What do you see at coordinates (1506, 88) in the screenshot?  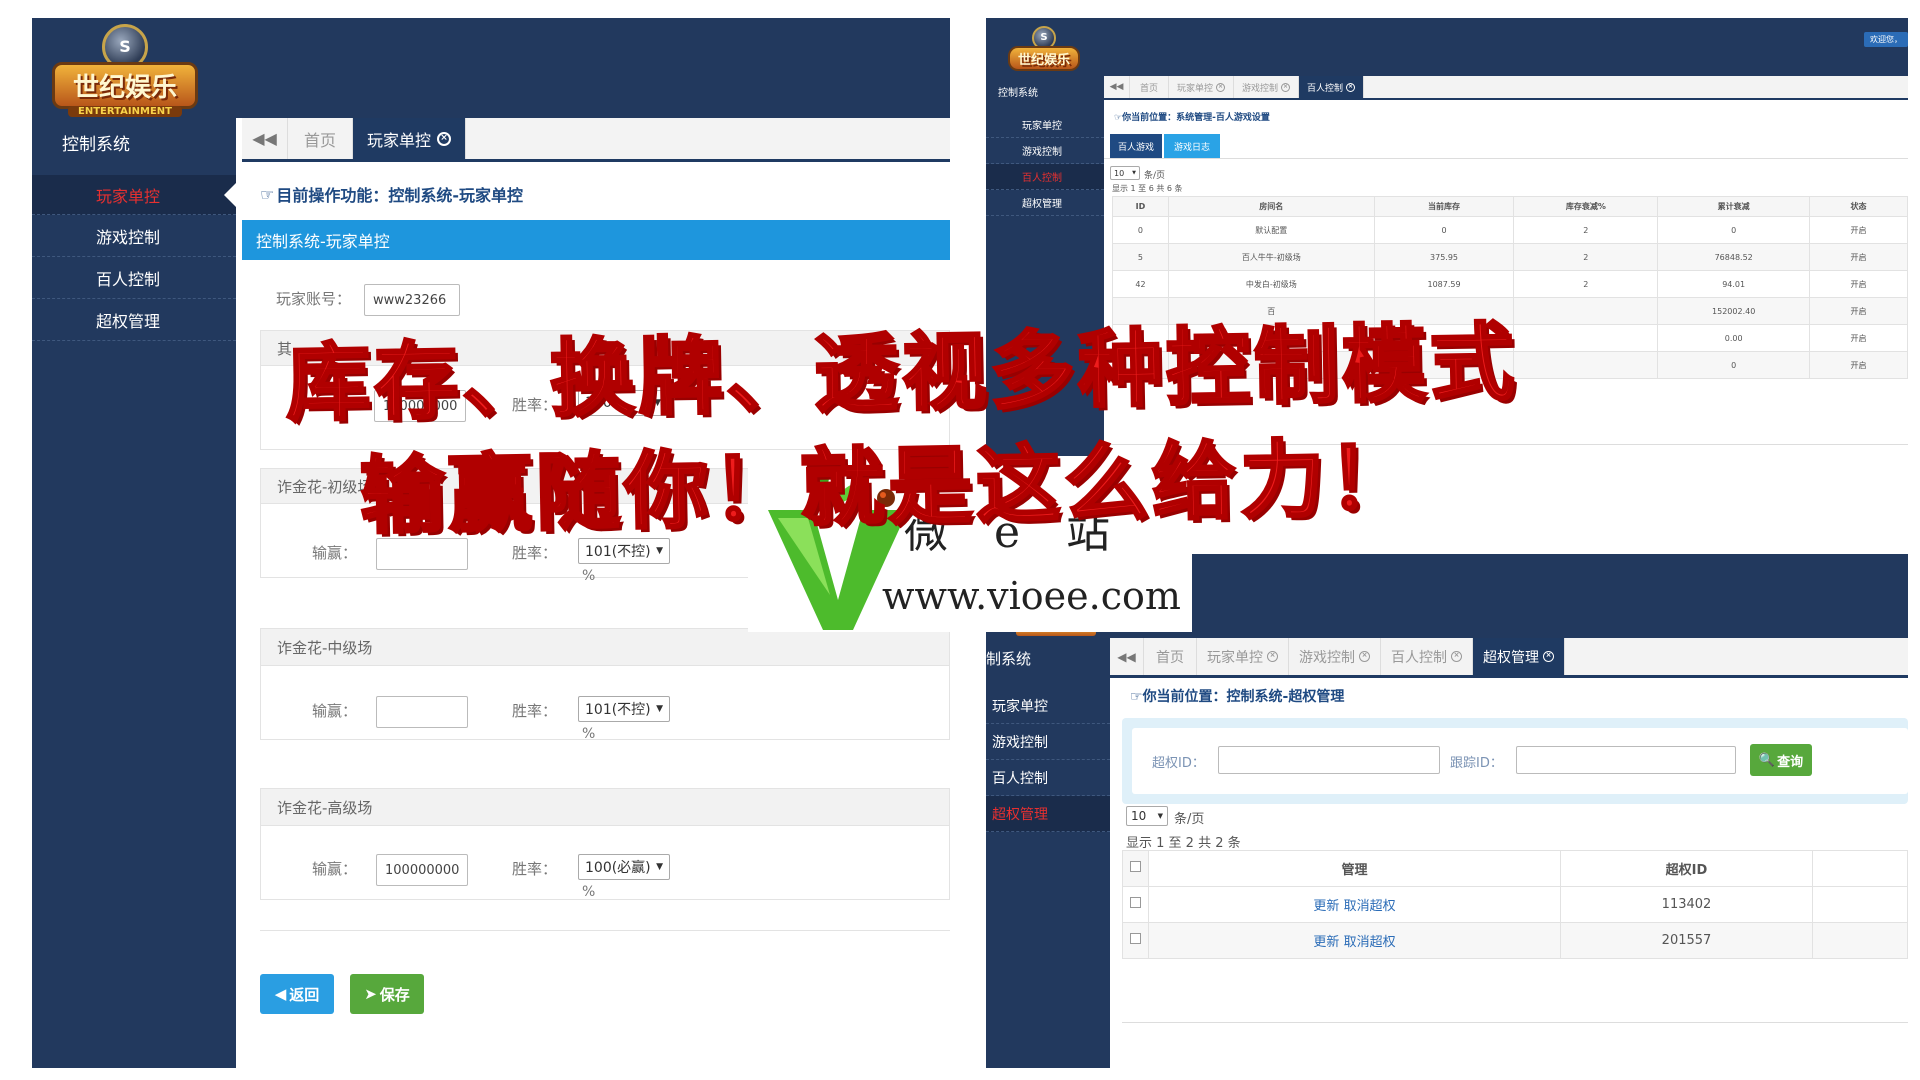 I see `rt-tabbar: ◀◀ 首页 玩家单控 × 游戏控制 × 百人控制 ×` at bounding box center [1506, 88].